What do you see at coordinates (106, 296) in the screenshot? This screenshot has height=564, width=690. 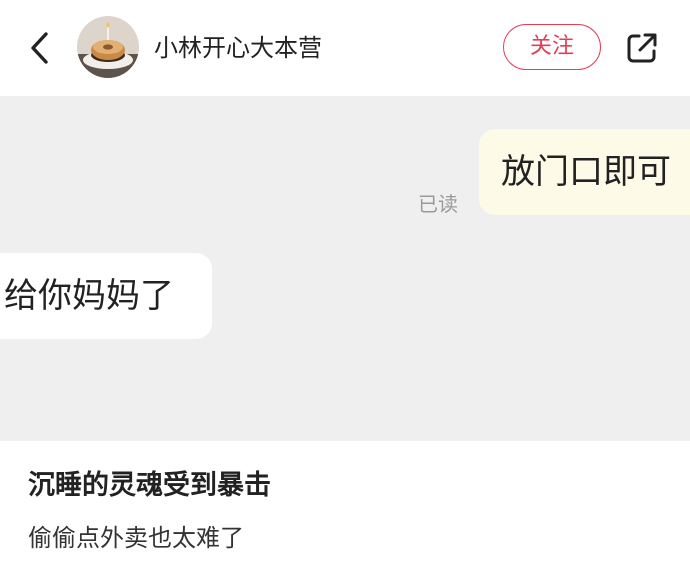 I see `incoming-message-bubble: 给你妈妈了` at bounding box center [106, 296].